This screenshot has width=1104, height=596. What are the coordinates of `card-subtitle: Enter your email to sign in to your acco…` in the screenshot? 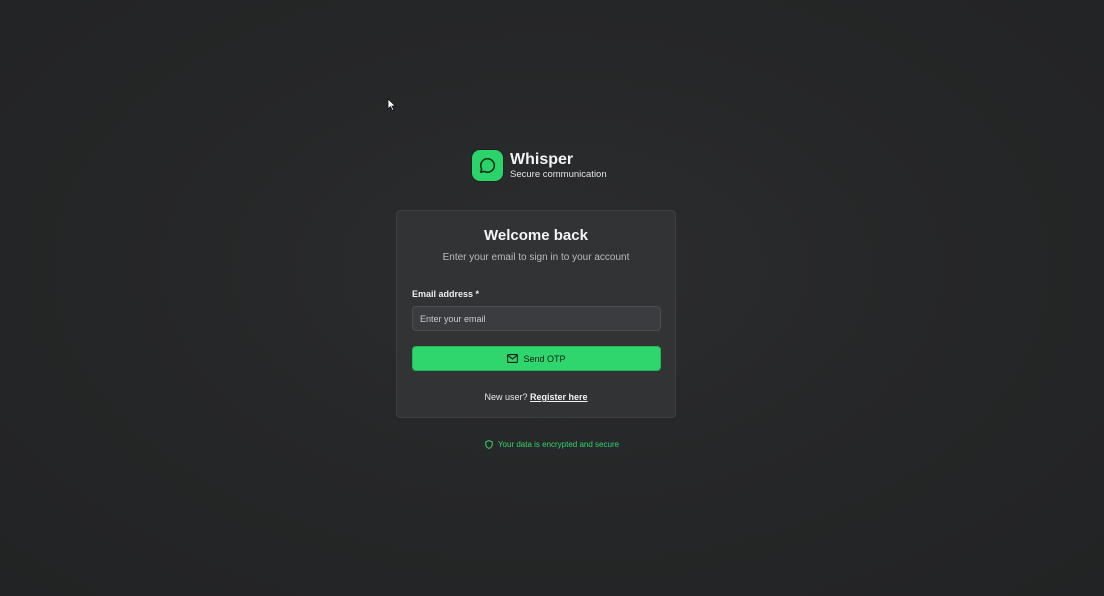 It's located at (536, 257).